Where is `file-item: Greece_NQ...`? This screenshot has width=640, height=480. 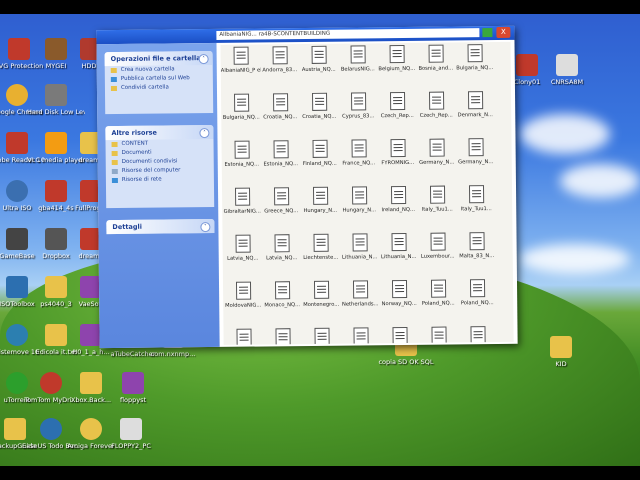 file-item: Greece_NQ... is located at coordinates (281, 201).